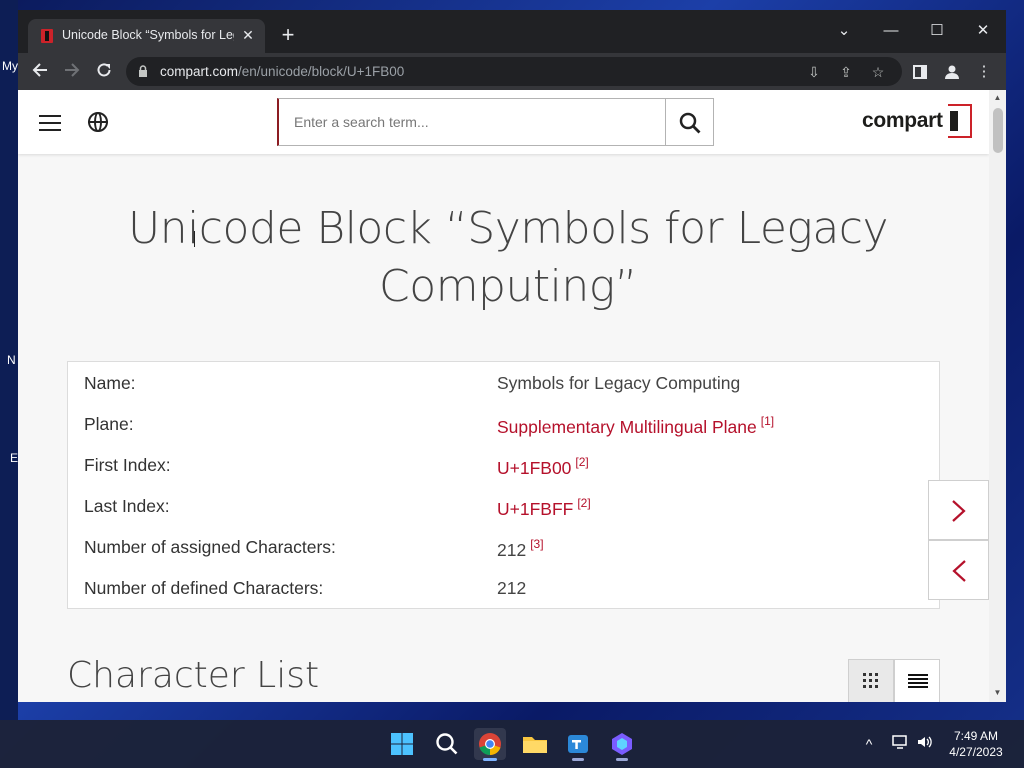  Describe the element at coordinates (127, 506) in the screenshot. I see `info-key: Last Index:` at that location.